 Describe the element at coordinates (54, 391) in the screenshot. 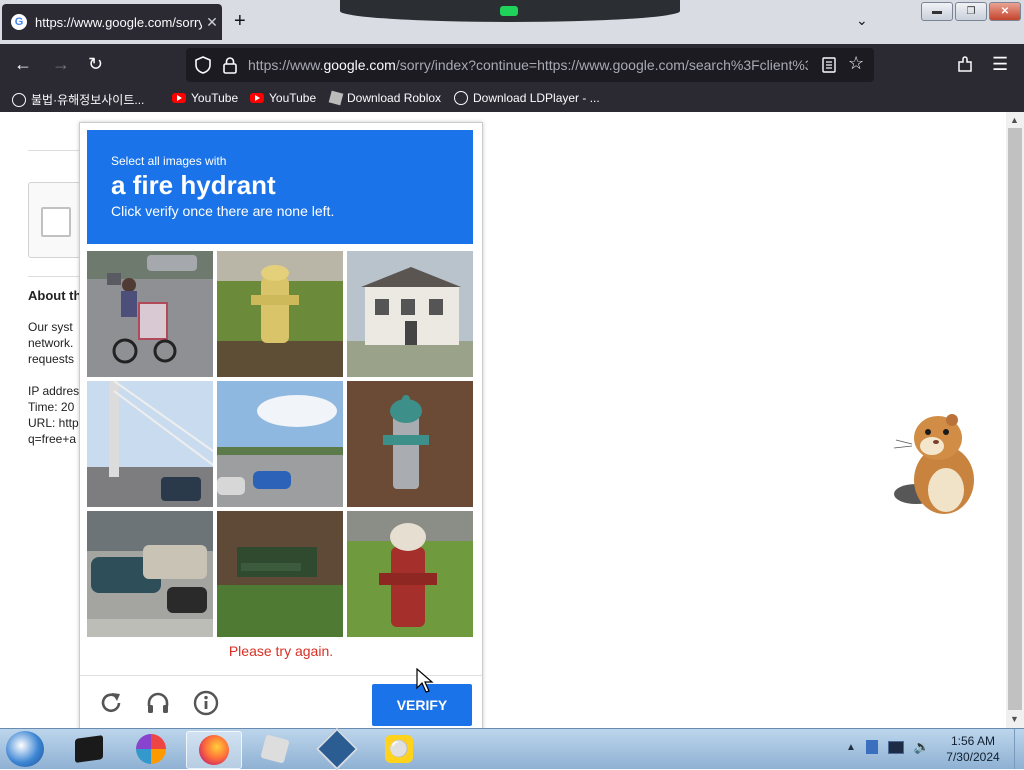

I see `body-text: IP addres` at that location.